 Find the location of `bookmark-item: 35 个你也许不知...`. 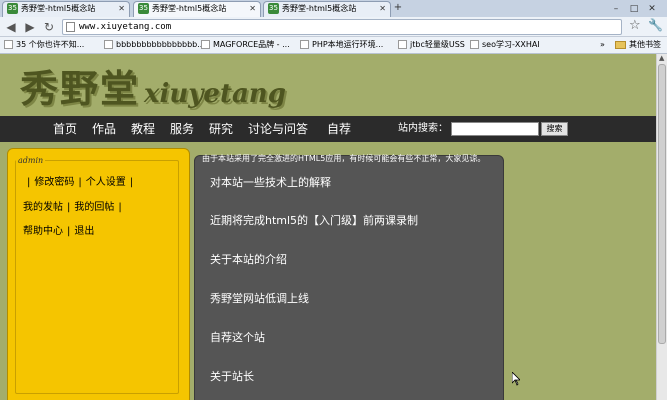

bookmark-item: 35 个你也许不知... is located at coordinates (44, 45).